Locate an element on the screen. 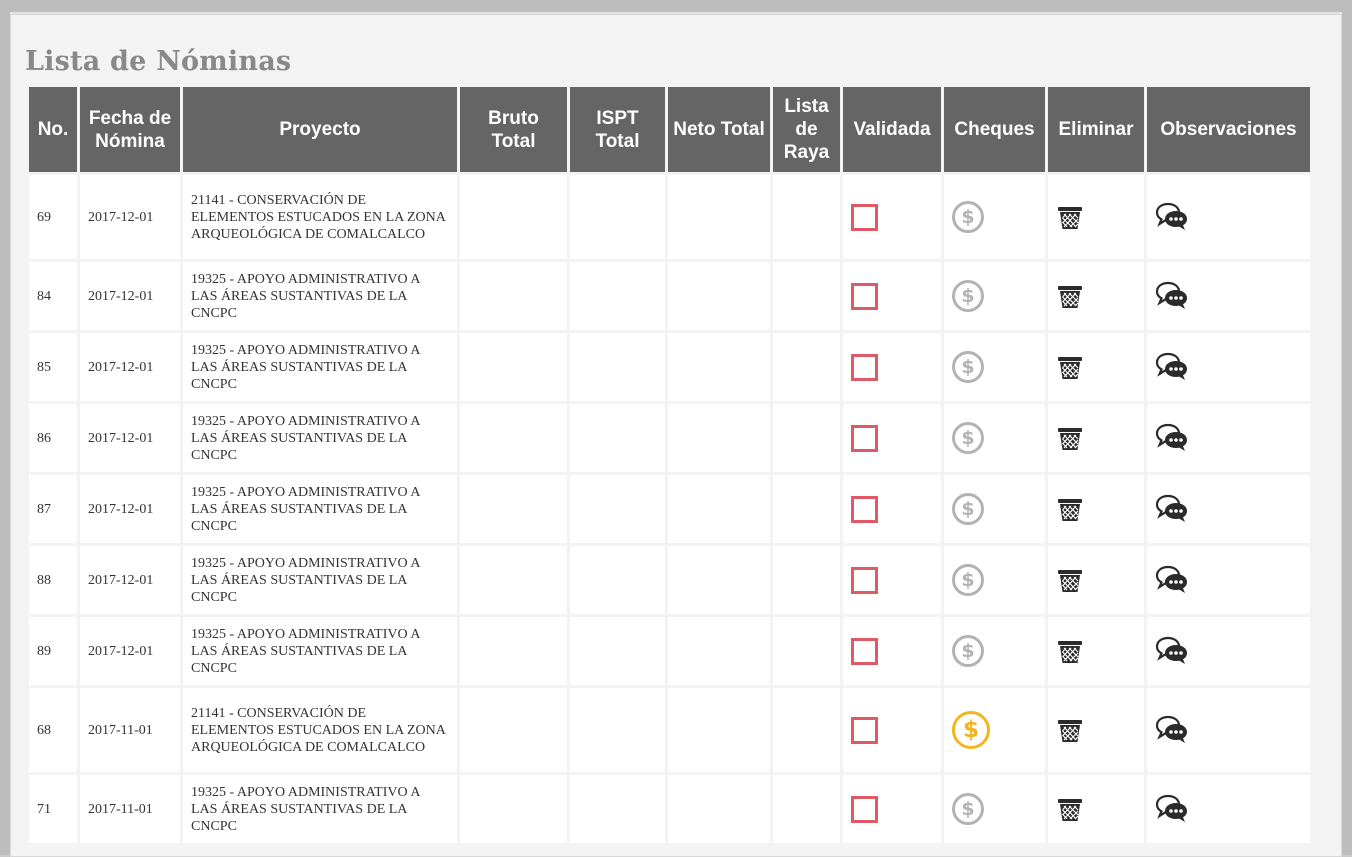 The image size is (1352, 857). header-eliminar: Eliminar is located at coordinates (1096, 129).